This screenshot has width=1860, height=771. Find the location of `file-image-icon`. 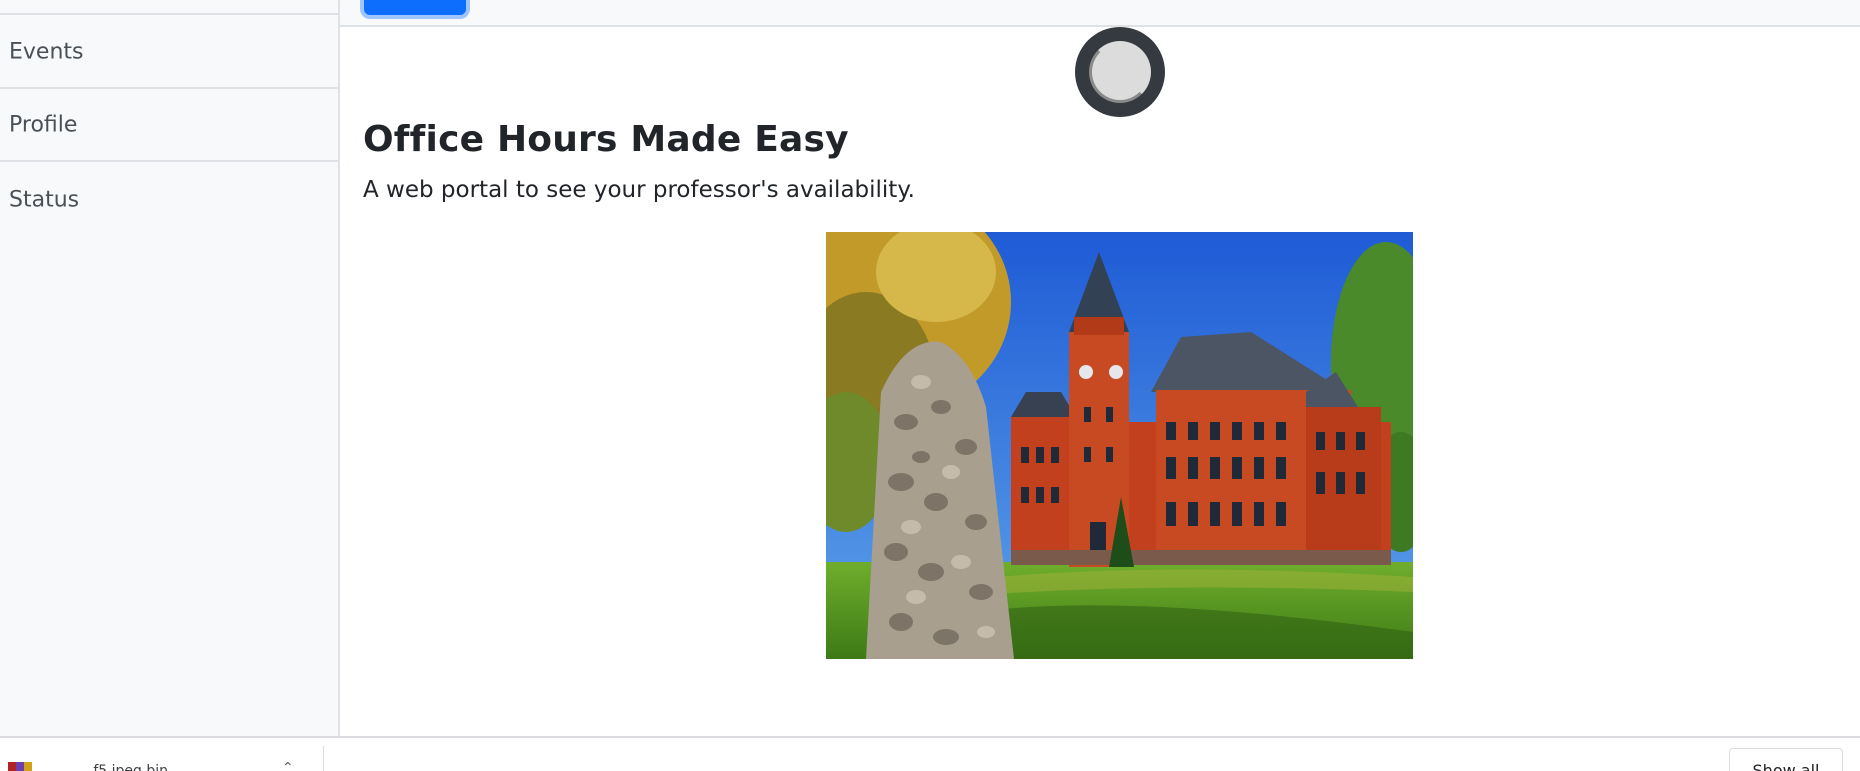

file-image-icon is located at coordinates (20, 766).